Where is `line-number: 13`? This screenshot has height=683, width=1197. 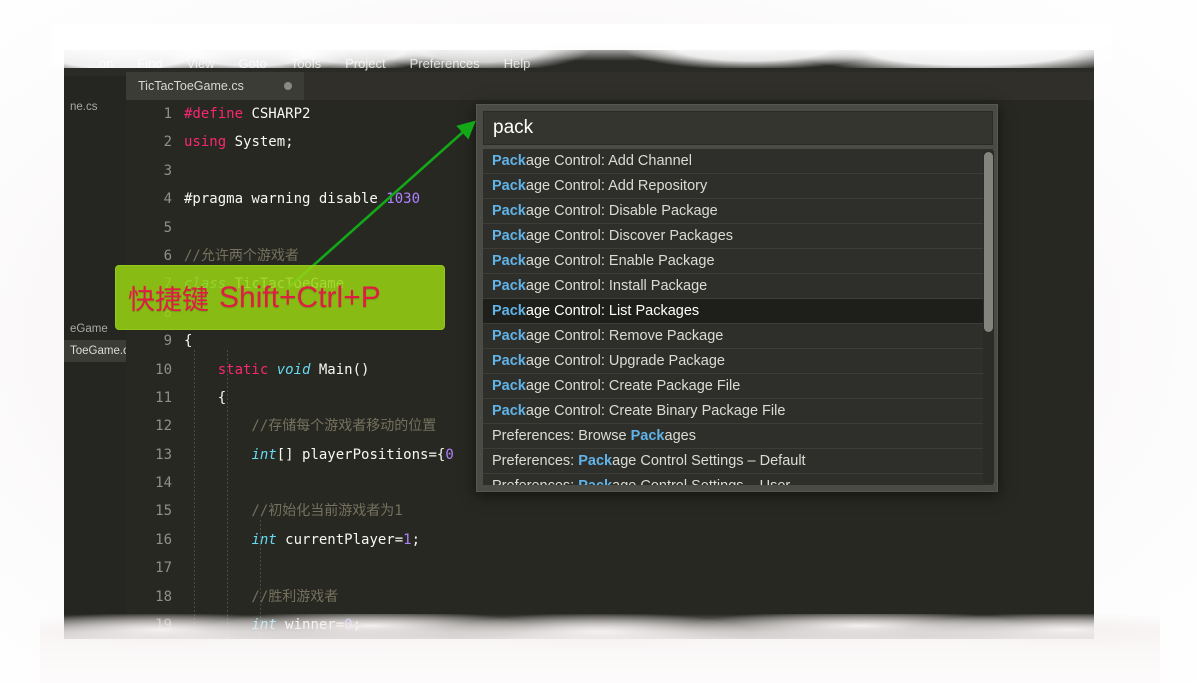
line-number: 13 is located at coordinates (163, 454).